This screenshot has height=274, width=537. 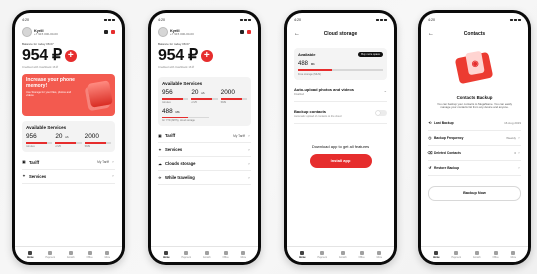 What do you see at coordinates (474, 193) in the screenshot?
I see `backup-now-button: Backup Now` at bounding box center [474, 193].